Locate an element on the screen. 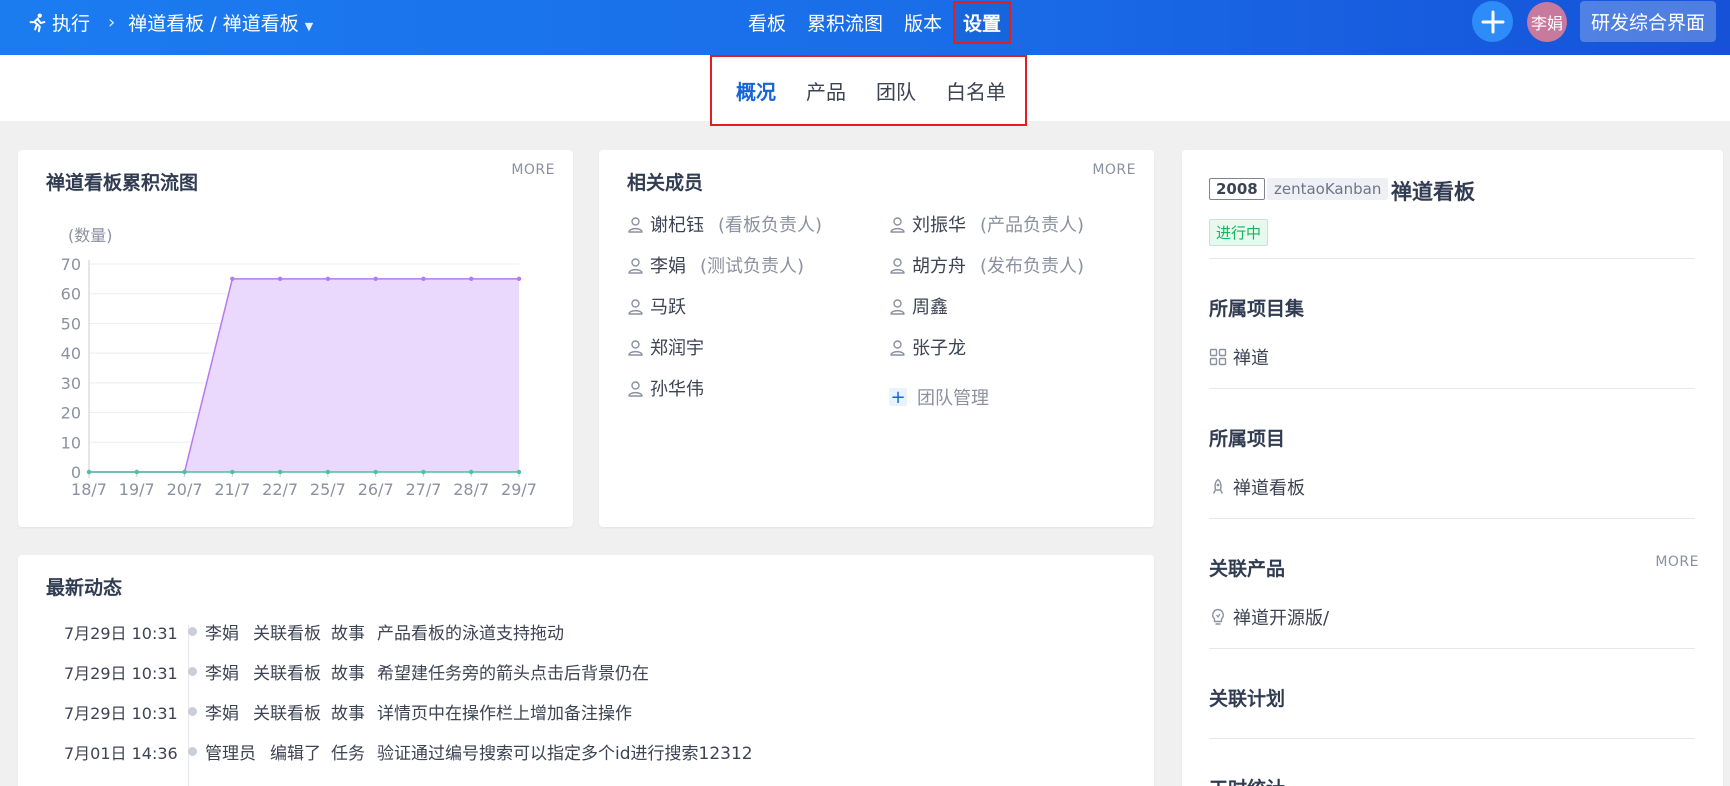  y-tick-label: 70 is located at coordinates (71, 264).